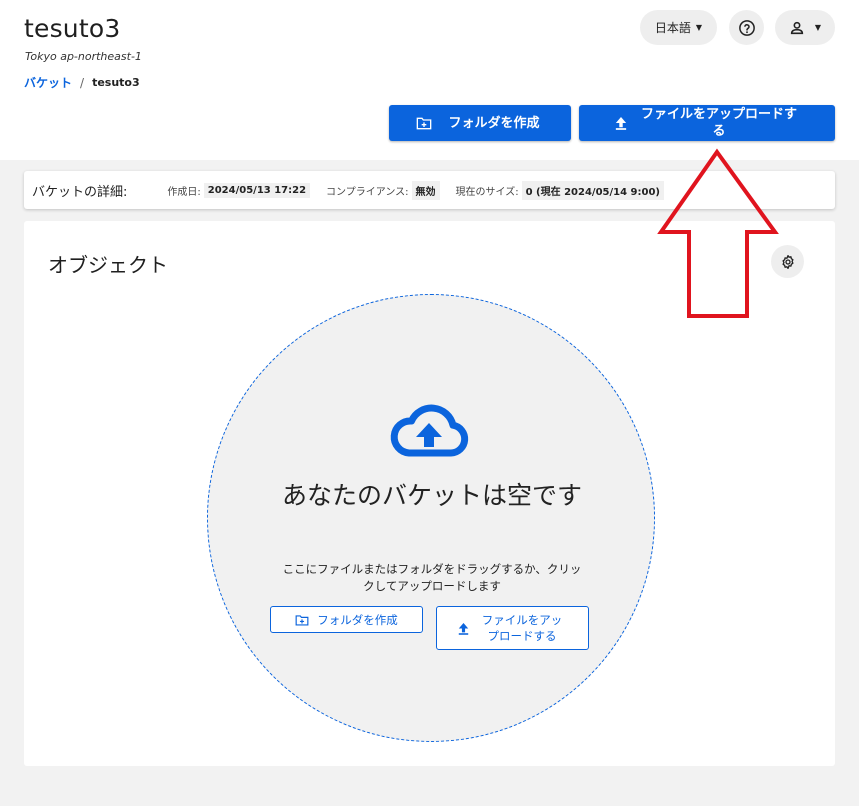 The height and width of the screenshot is (806, 859). What do you see at coordinates (72, 28) in the screenshot?
I see `page-title: tesuto3` at bounding box center [72, 28].